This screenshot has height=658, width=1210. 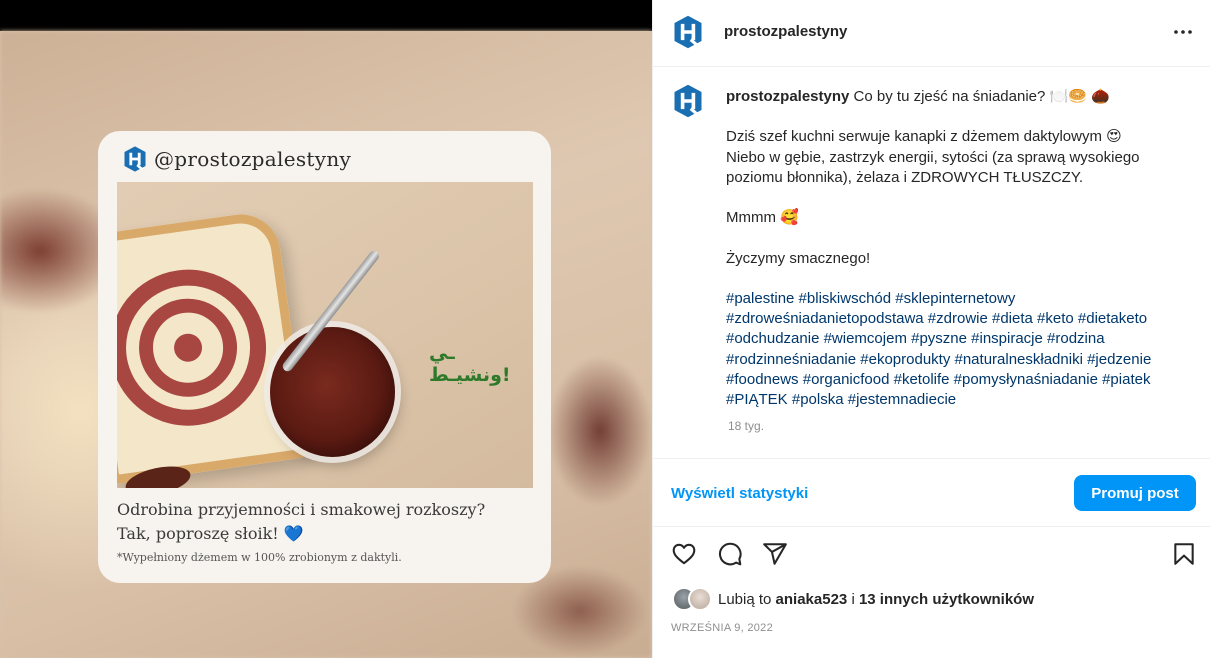 I want to click on bookmark-icon, so click(x=1184, y=554).